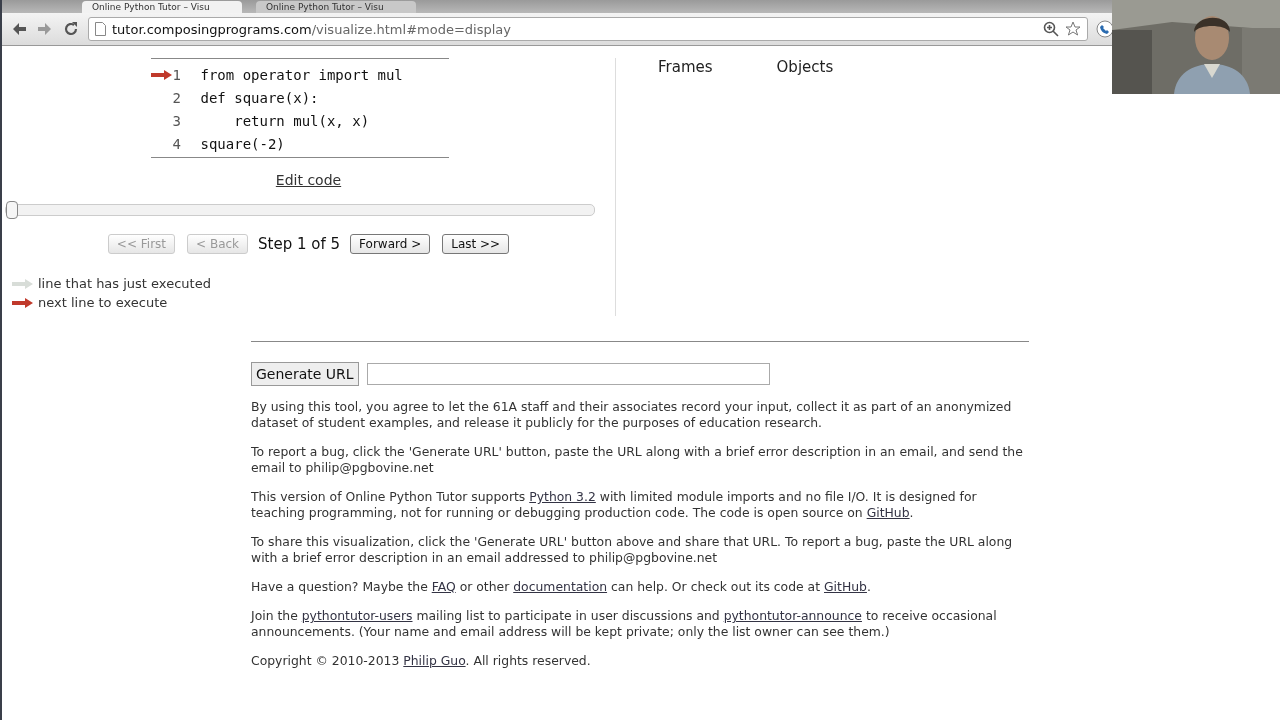 Image resolution: width=1280 pixels, height=720 pixels. Describe the element at coordinates (476, 244) in the screenshot. I see `nav-button: Last >>` at that location.